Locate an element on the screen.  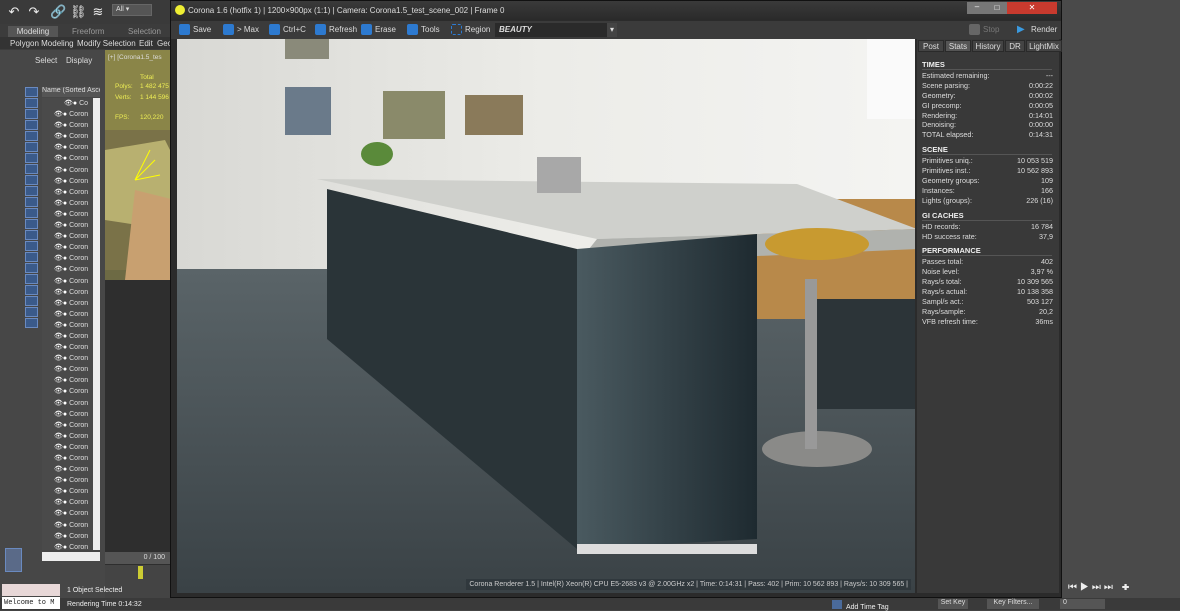
tab-dr: DR is located at coordinates (1015, 46).